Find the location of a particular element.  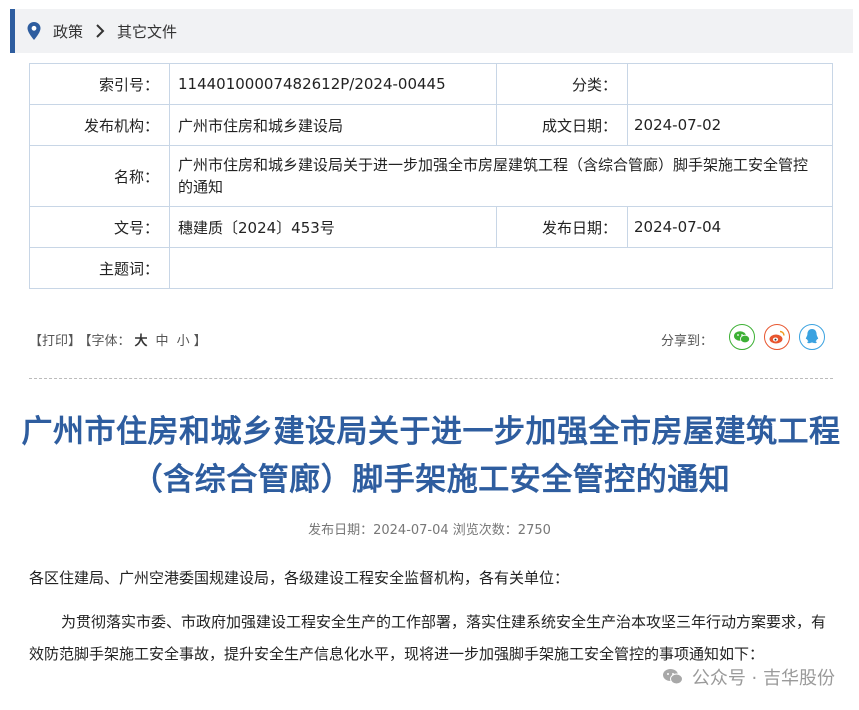

publish-date-label: 发布日期： is located at coordinates (562, 227).